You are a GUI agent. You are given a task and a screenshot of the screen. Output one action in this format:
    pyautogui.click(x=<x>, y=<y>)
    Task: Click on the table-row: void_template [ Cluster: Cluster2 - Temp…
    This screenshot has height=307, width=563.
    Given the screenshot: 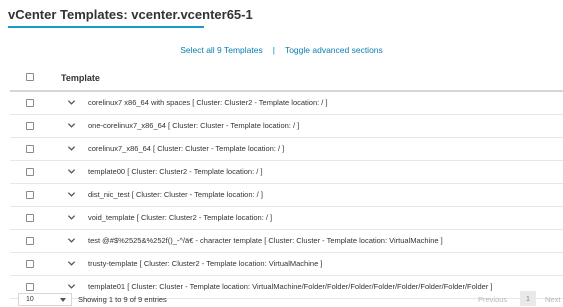 What is the action you would take?
    pyautogui.click(x=286, y=218)
    